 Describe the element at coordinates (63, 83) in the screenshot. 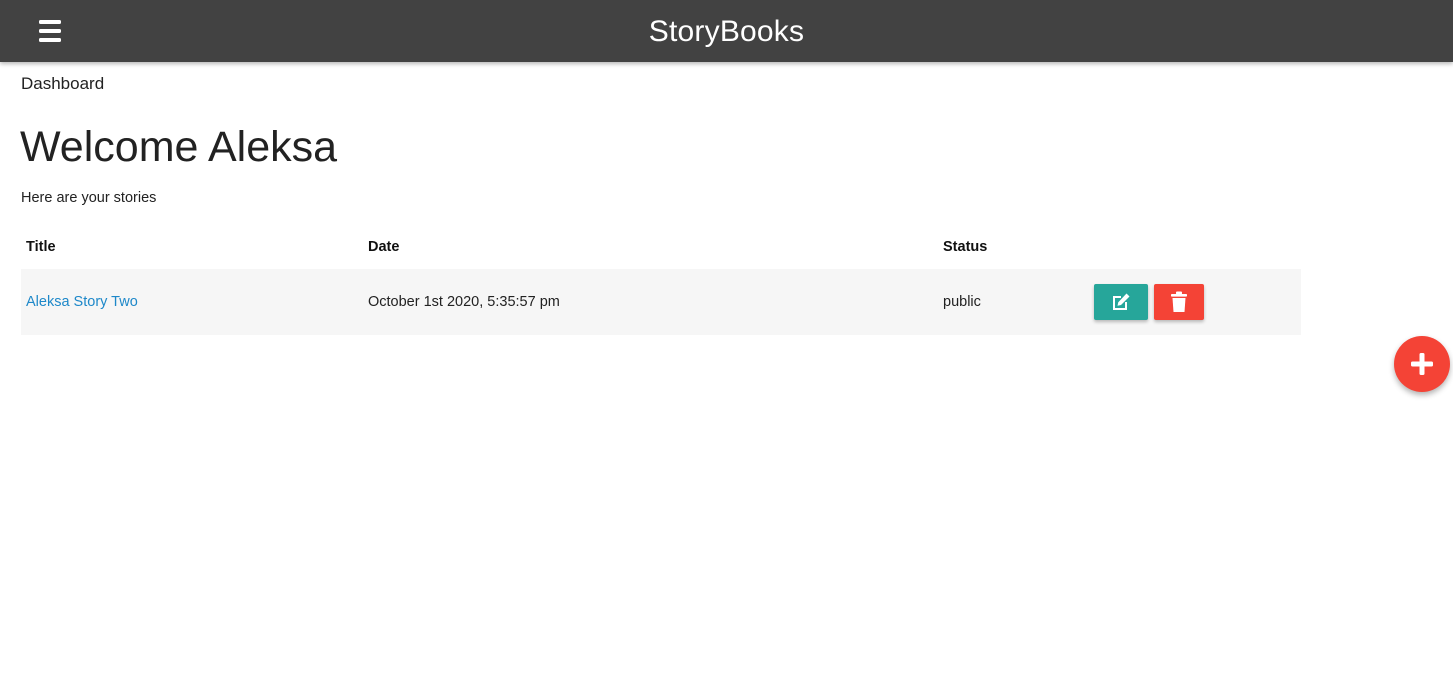

I see `breadcrumb: Dashboard` at that location.